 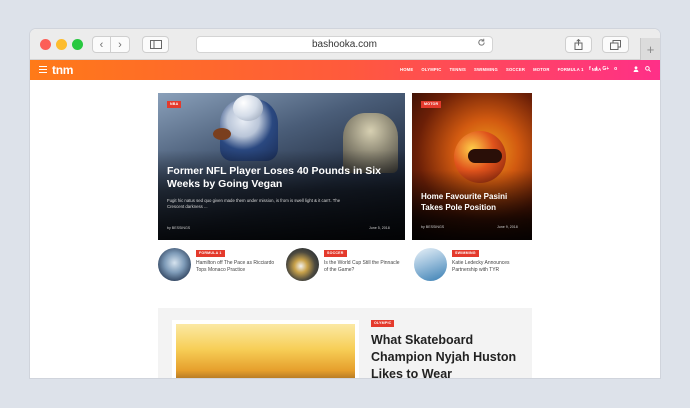 I want to click on sidebar-toggle-button, so click(x=155, y=44).